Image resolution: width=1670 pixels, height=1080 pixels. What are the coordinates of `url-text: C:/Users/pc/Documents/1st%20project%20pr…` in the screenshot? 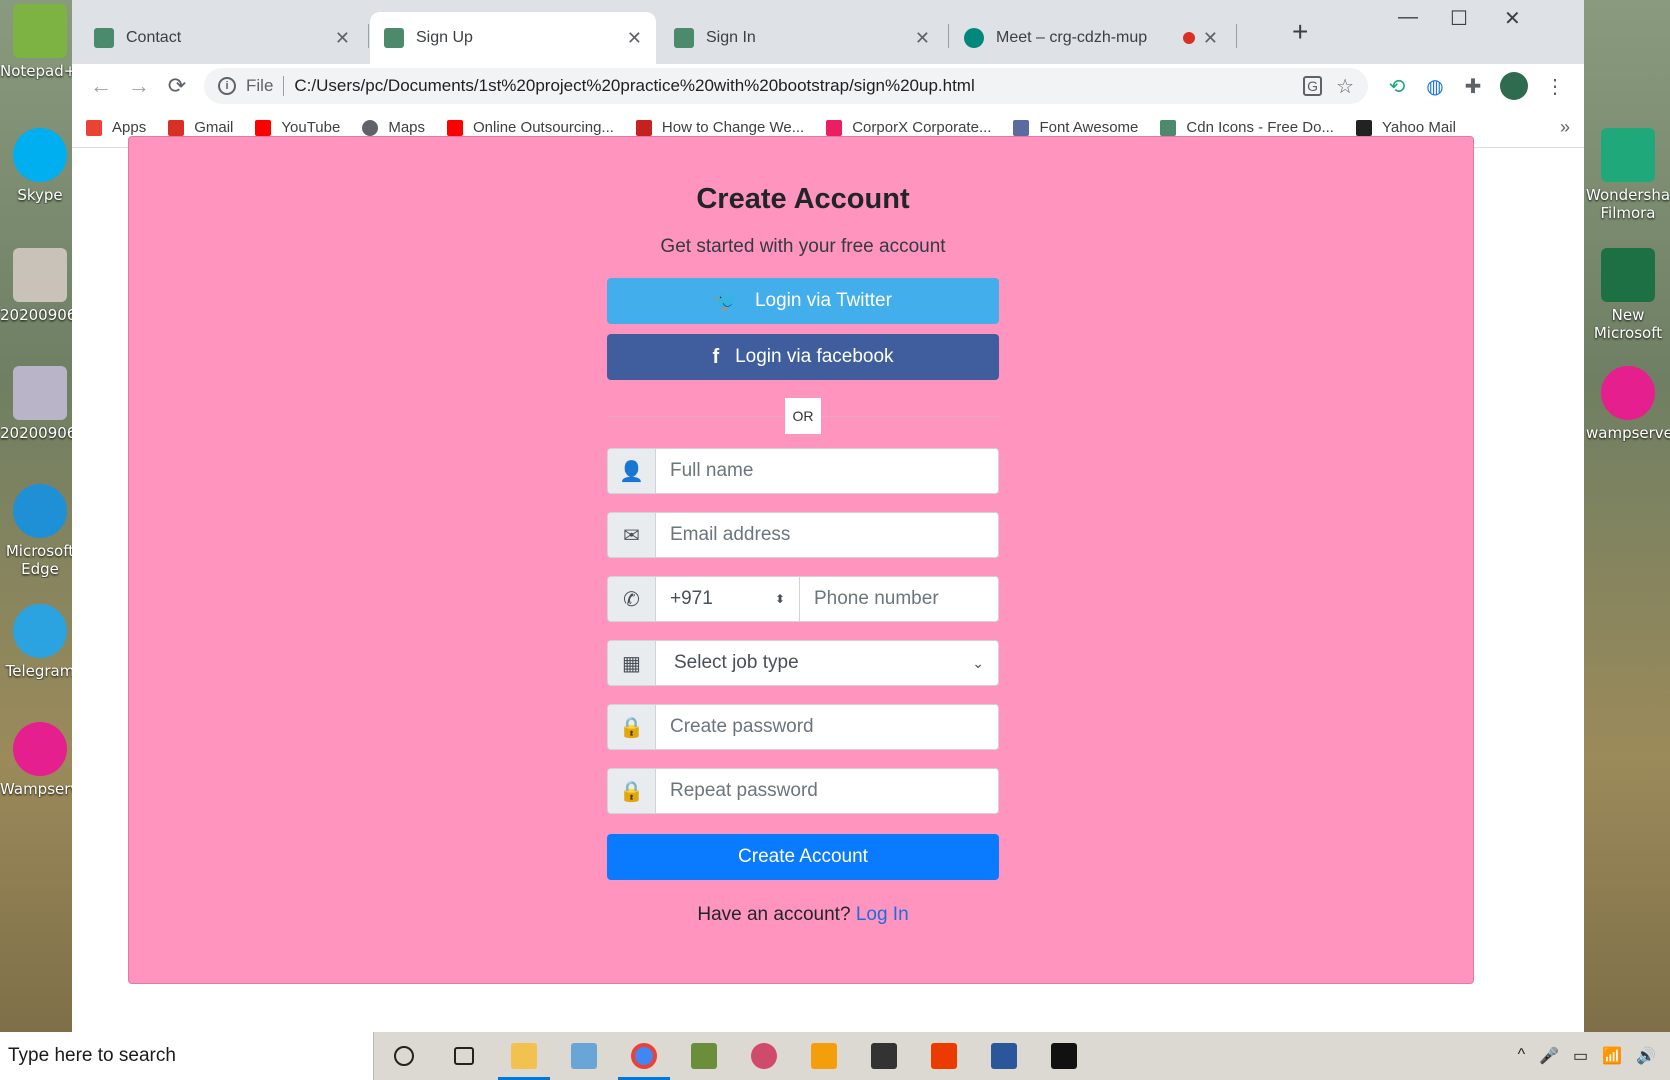 It's located at (798, 86).